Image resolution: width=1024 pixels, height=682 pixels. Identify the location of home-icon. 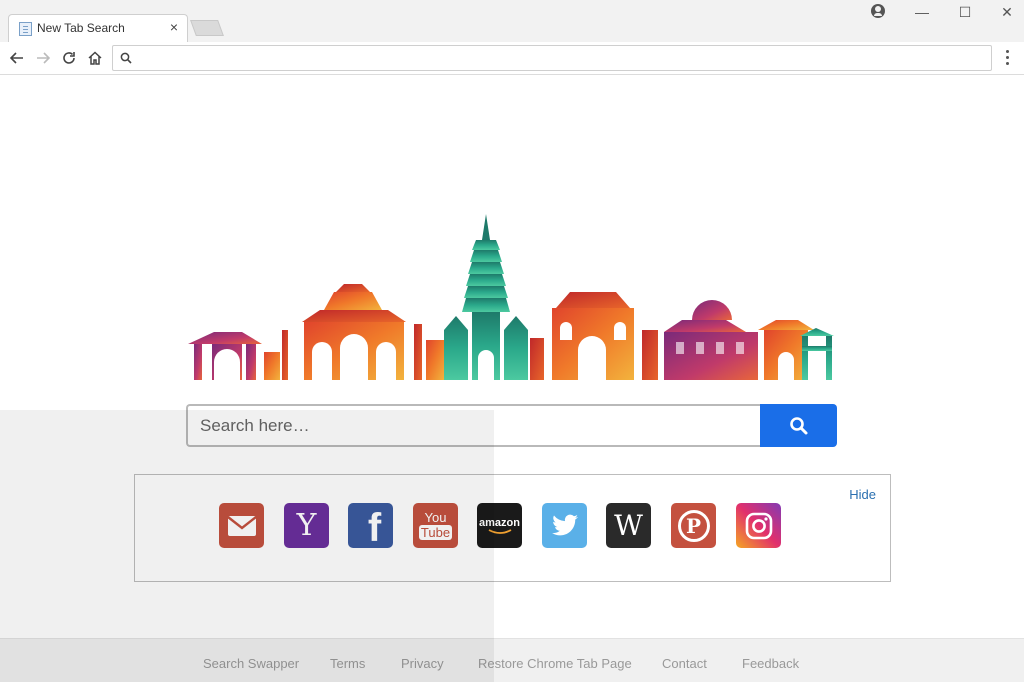
(95, 58).